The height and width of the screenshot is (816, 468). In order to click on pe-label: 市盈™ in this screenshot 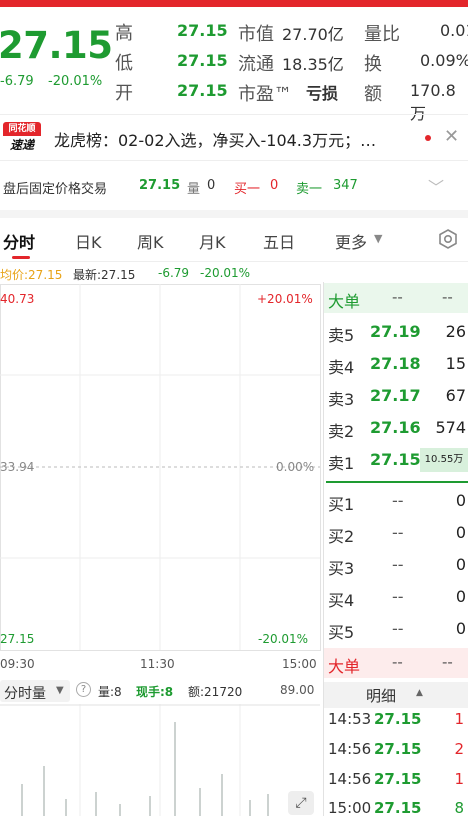, I will do `click(265, 94)`.